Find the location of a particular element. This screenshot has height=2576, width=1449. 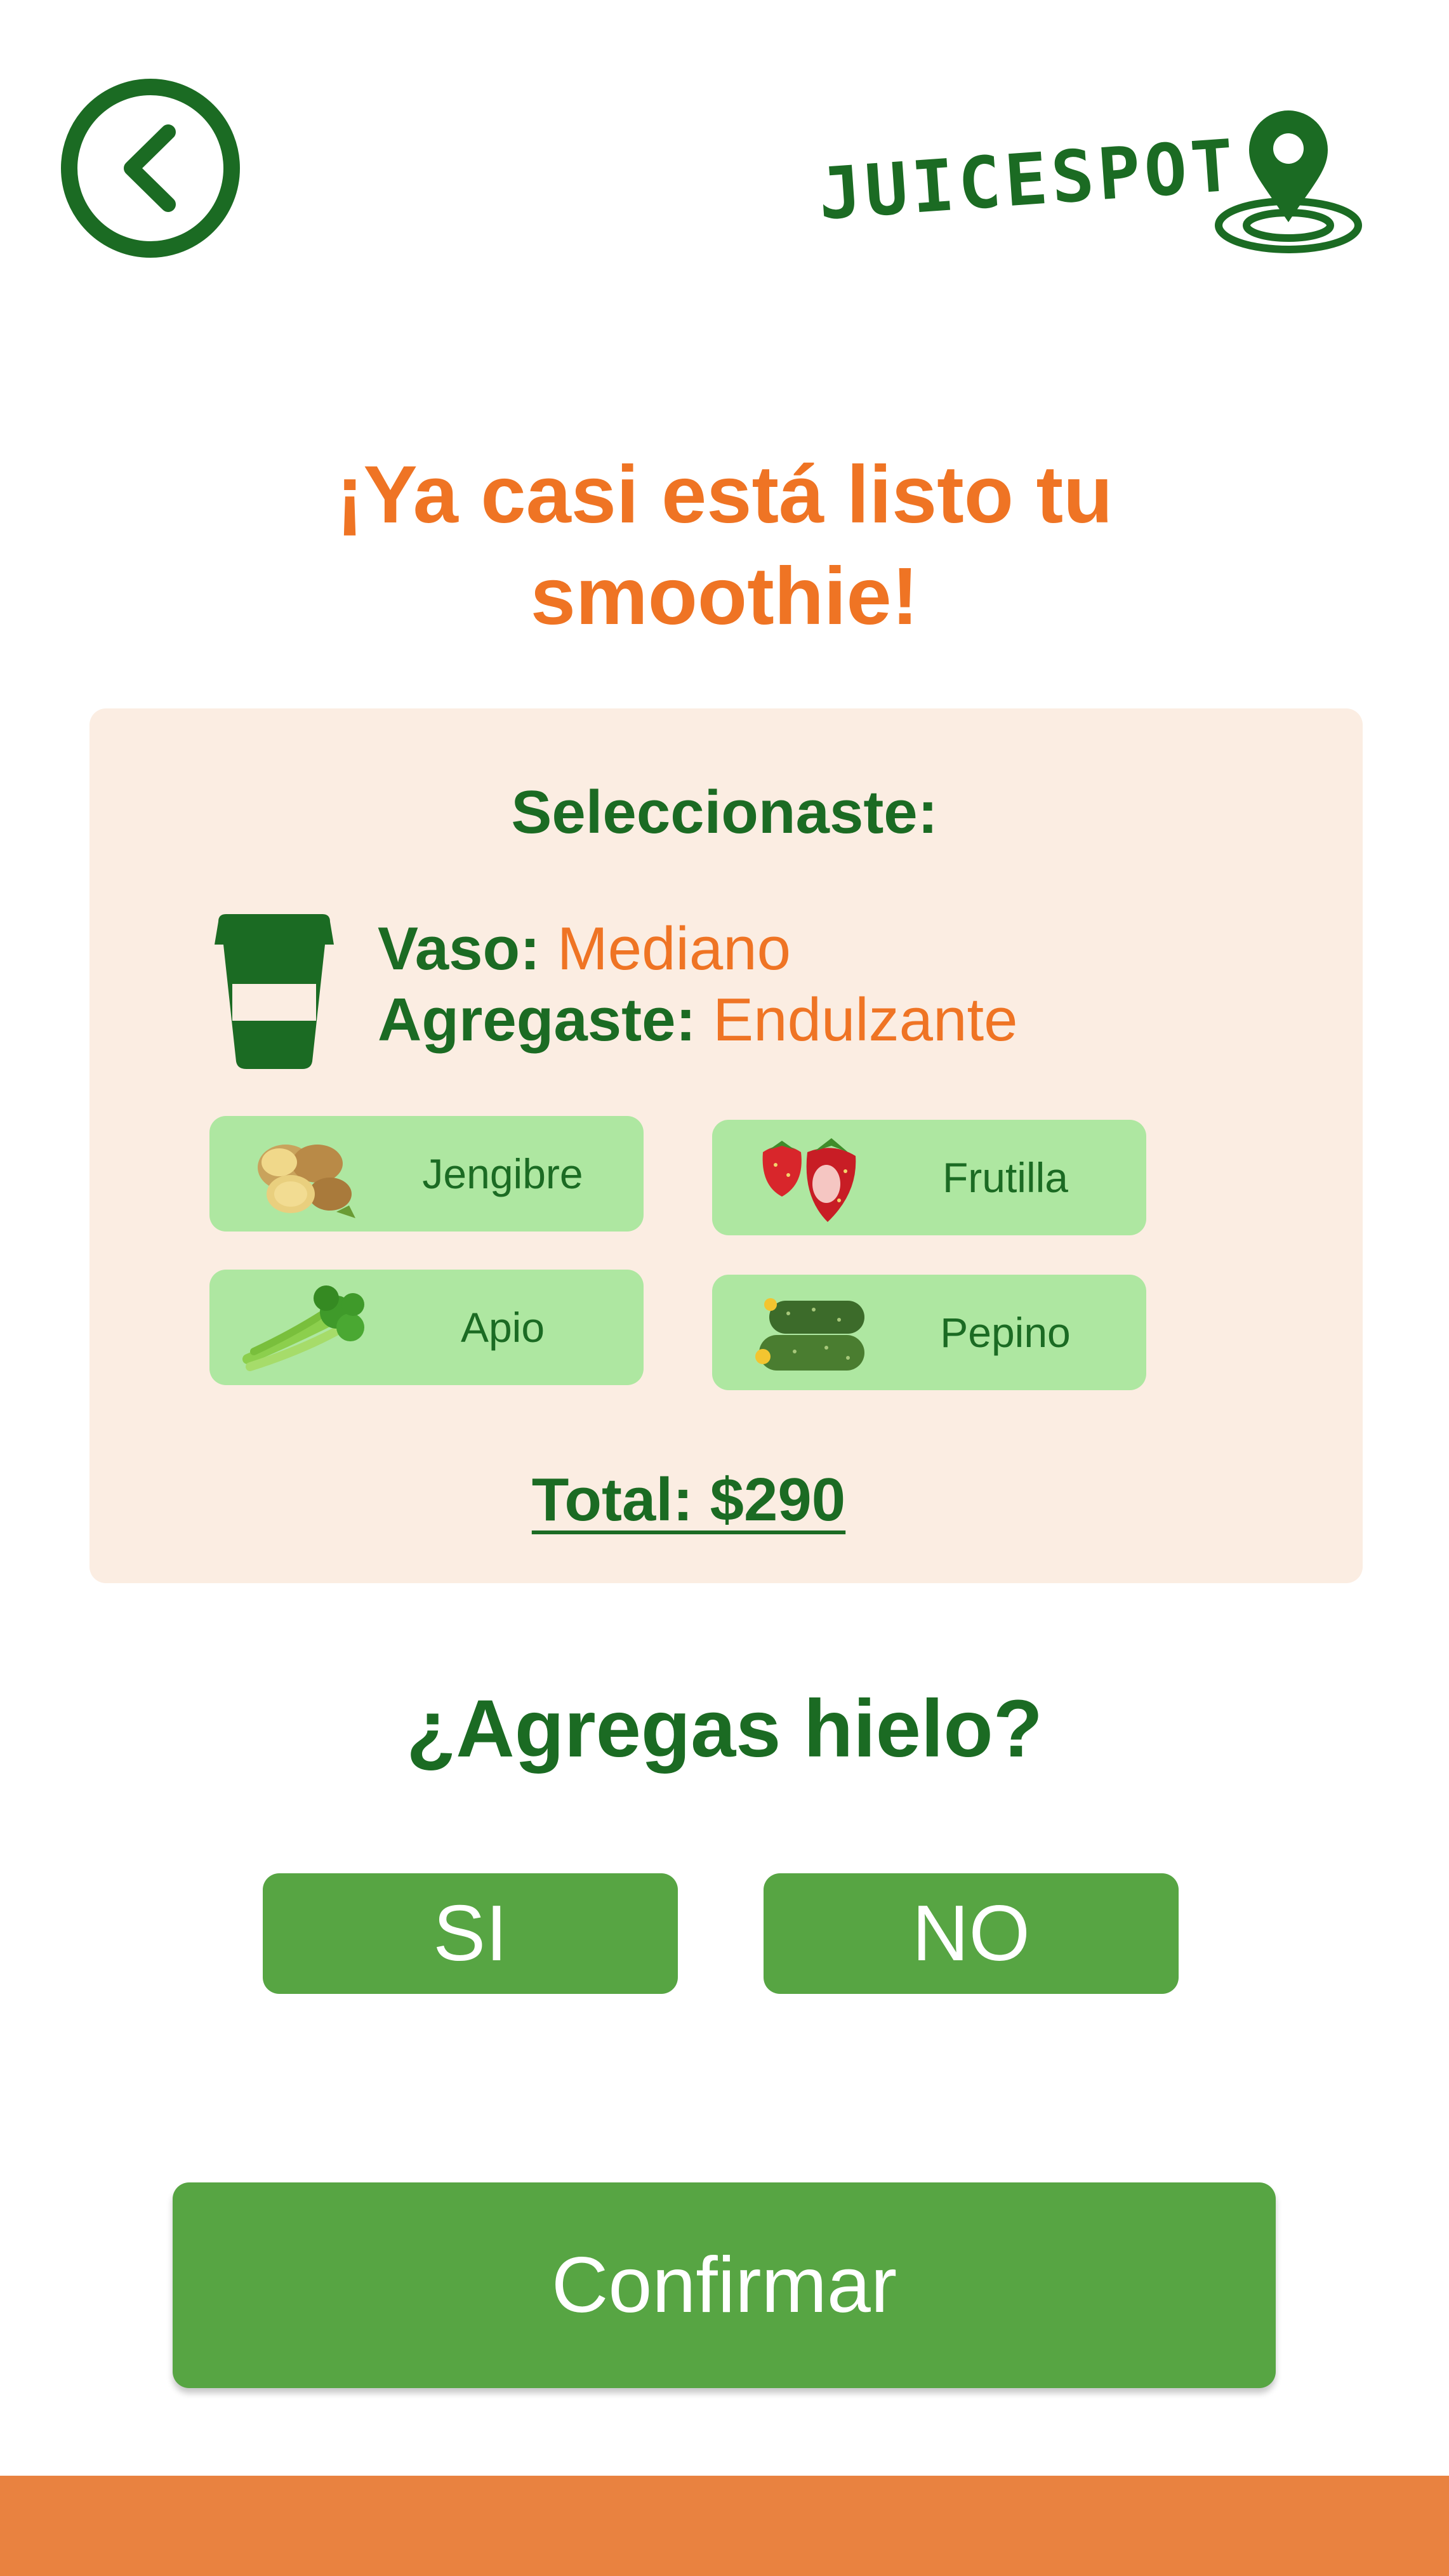

ginger-image is located at coordinates (306, 1181).